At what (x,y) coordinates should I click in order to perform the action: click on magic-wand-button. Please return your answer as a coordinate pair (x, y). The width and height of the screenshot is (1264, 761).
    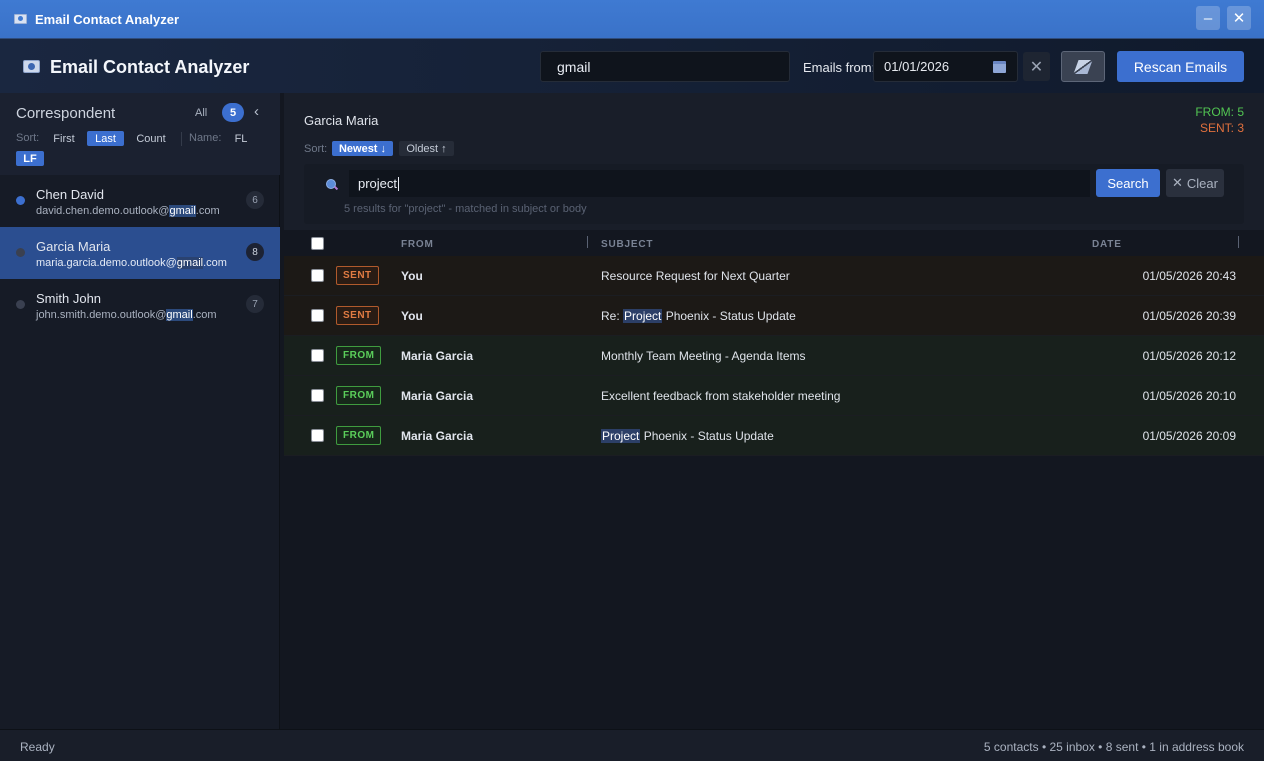
    Looking at the image, I should click on (1083, 66).